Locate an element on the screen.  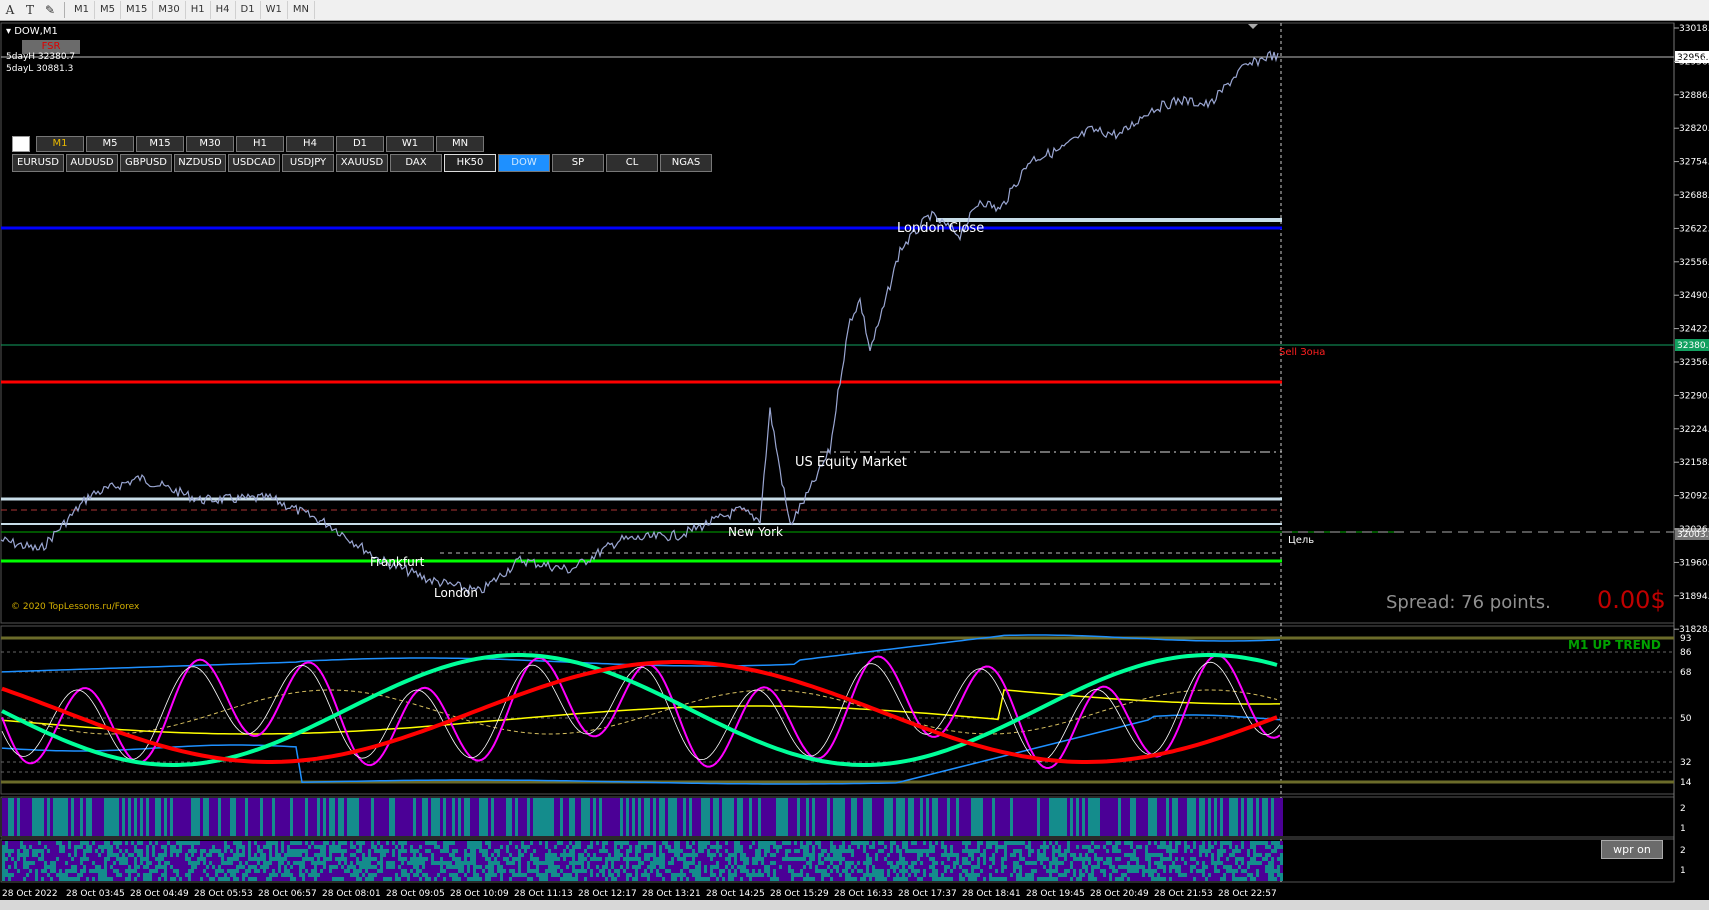
panel-toggle-checkbox is located at coordinates (21, 144).